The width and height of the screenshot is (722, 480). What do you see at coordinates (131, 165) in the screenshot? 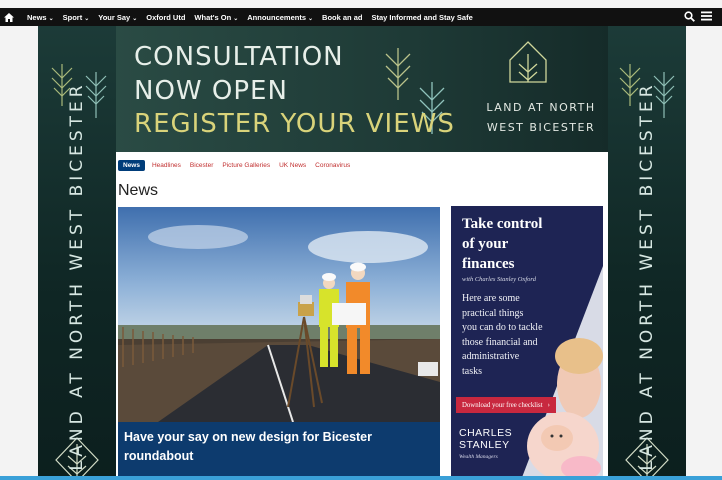
I see `tab-news: News` at bounding box center [131, 165].